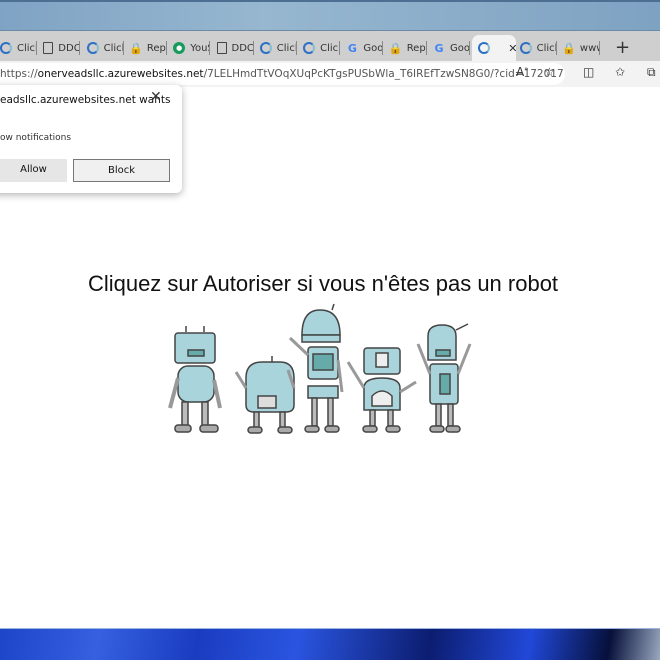 The width and height of the screenshot is (660, 660). I want to click on new-tab-button: +, so click(622, 47).